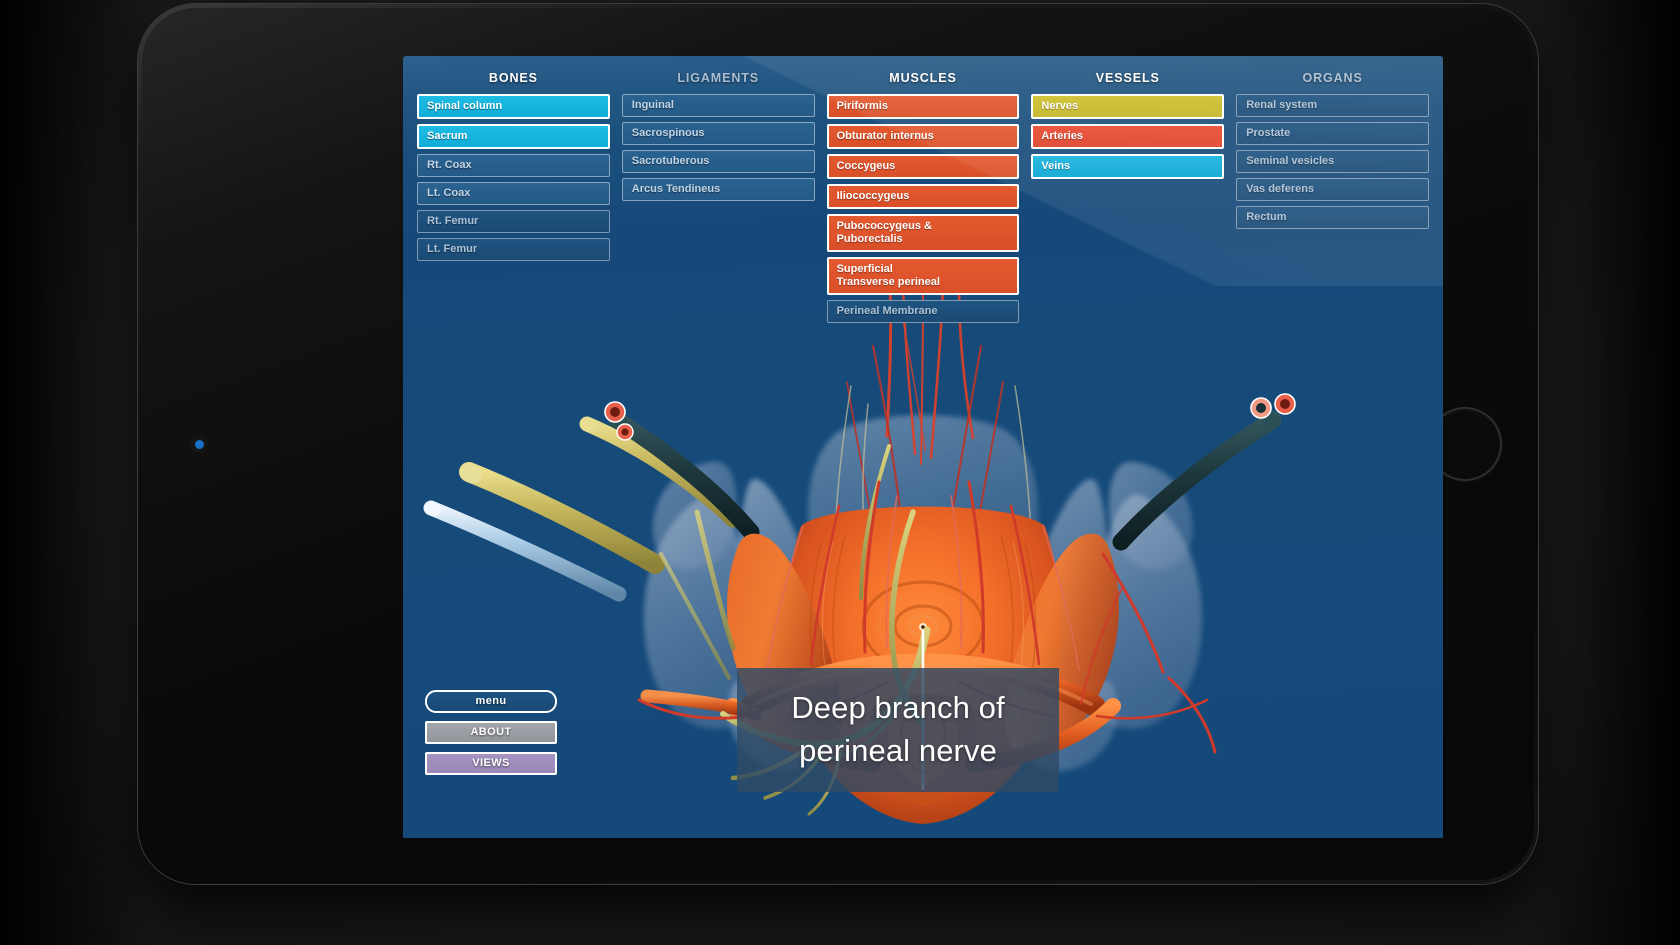 Image resolution: width=1680 pixels, height=945 pixels. What do you see at coordinates (898, 708) in the screenshot?
I see `caption-line-1: Deep branch of` at bounding box center [898, 708].